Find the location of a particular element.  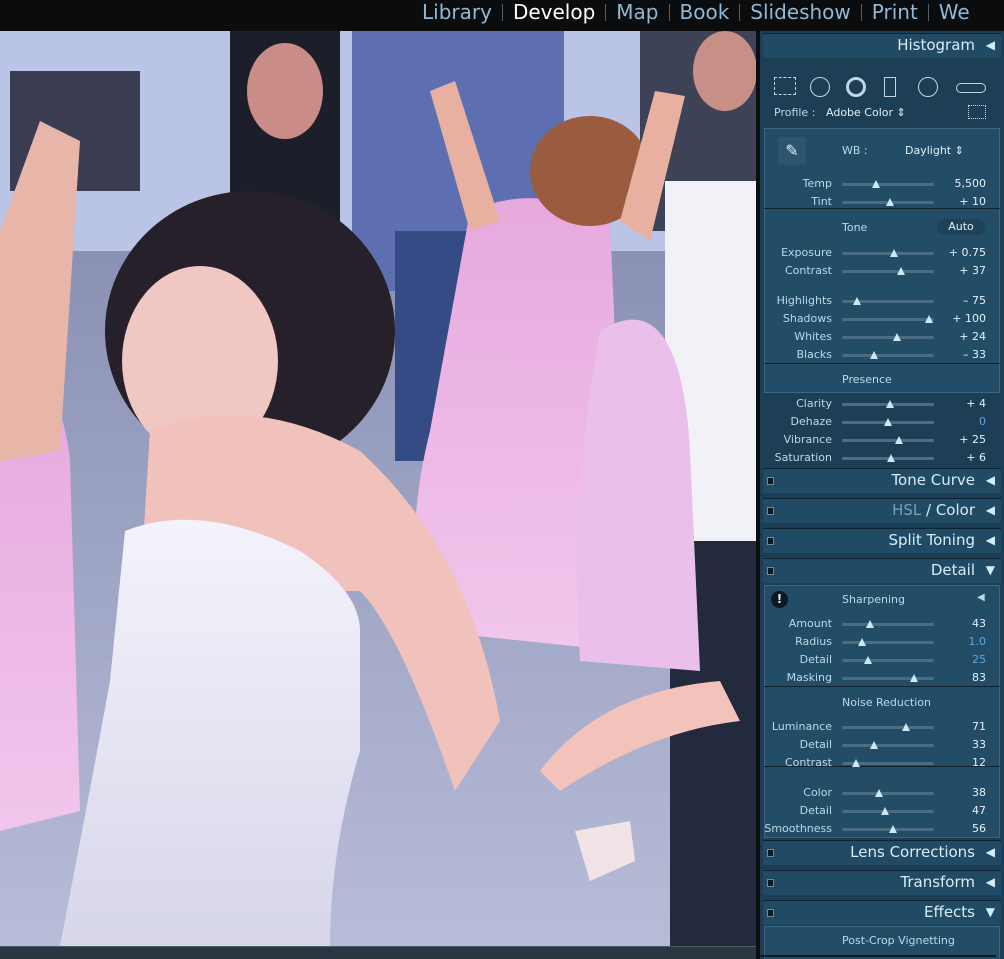

blacks-value: – 33 is located at coordinates (960, 354).